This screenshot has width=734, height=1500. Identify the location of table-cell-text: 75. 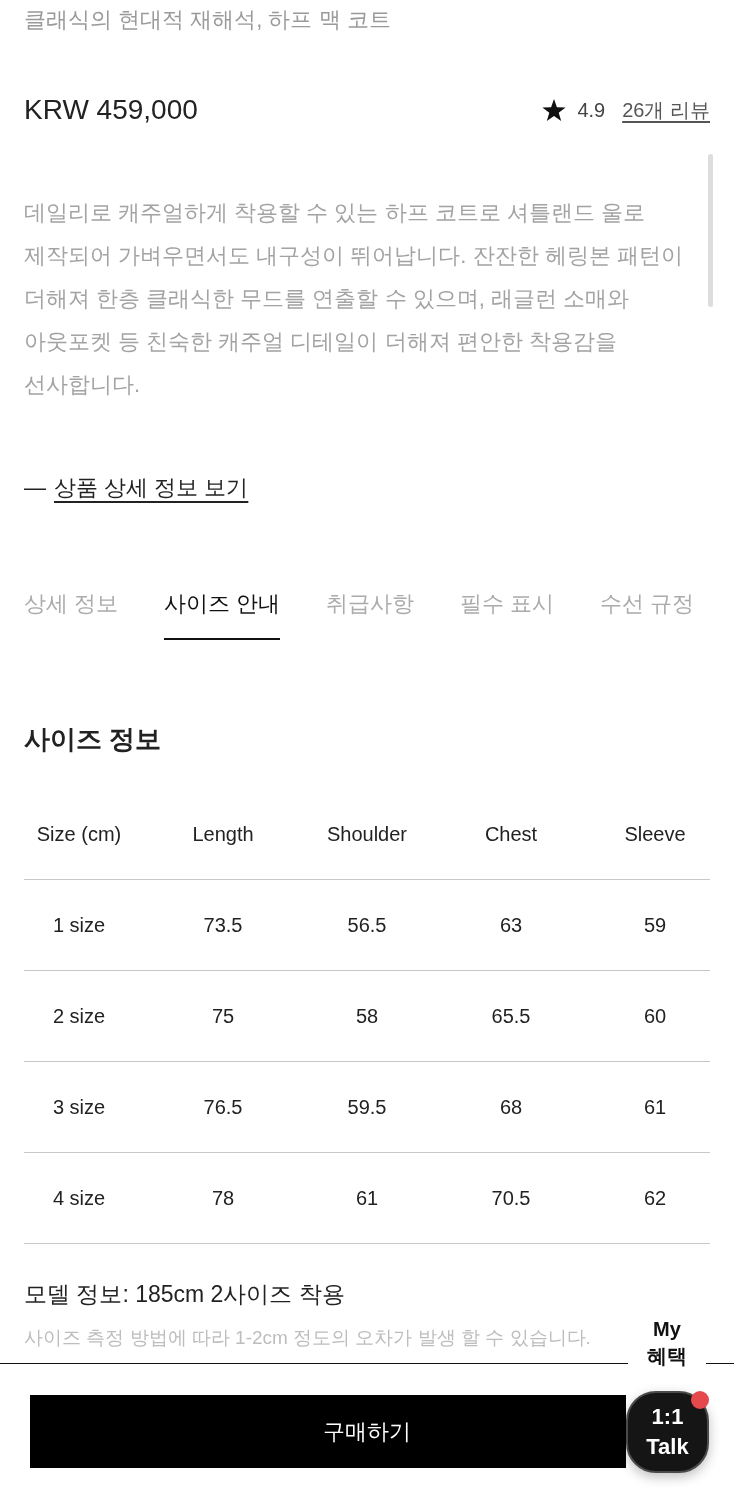
(223, 1016).